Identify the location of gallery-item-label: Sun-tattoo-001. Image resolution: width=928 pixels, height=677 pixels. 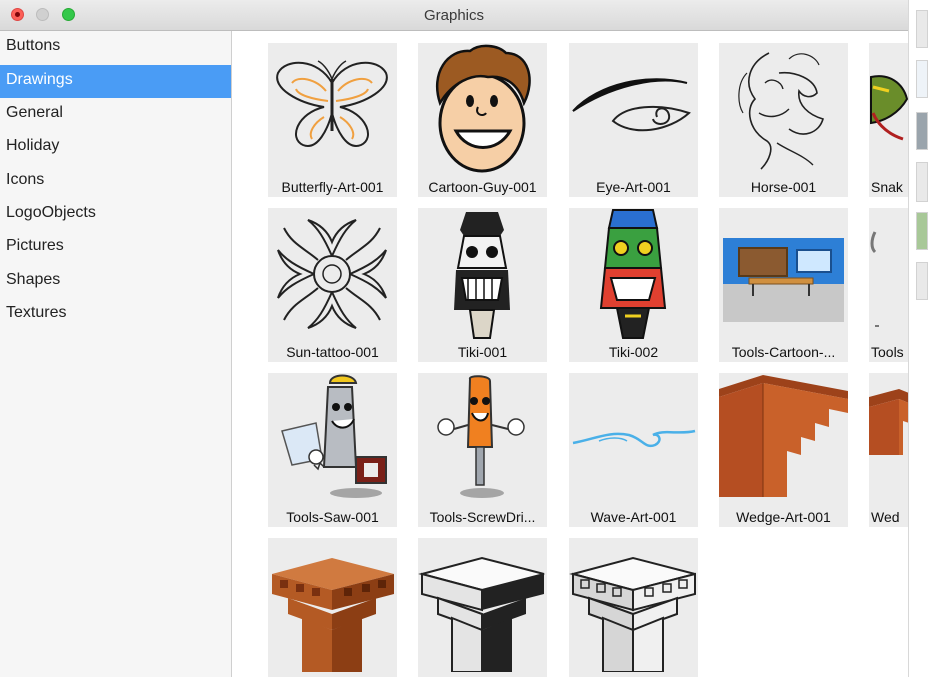
(332, 352).